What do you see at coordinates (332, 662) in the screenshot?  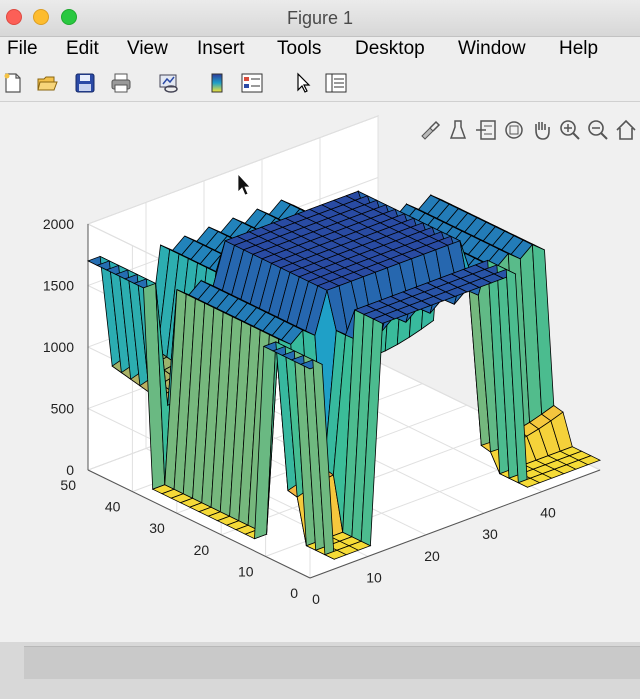 I see `underlying-window` at bounding box center [332, 662].